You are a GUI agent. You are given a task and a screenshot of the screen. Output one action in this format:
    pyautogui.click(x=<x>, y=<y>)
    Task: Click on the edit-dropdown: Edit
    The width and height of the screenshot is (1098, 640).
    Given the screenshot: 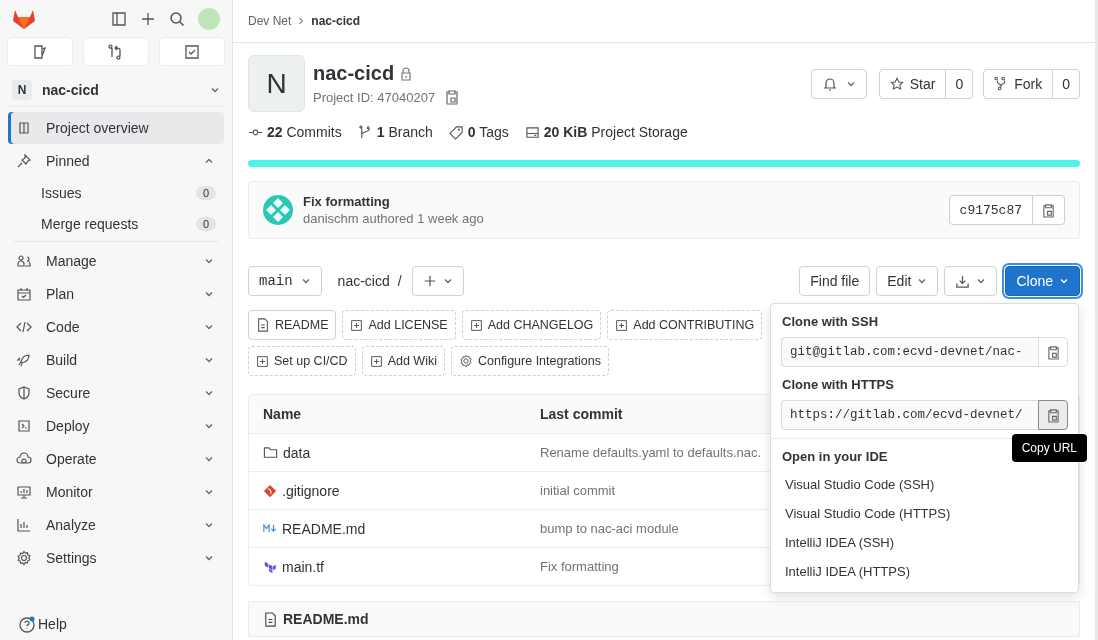 What is the action you would take?
    pyautogui.click(x=907, y=281)
    